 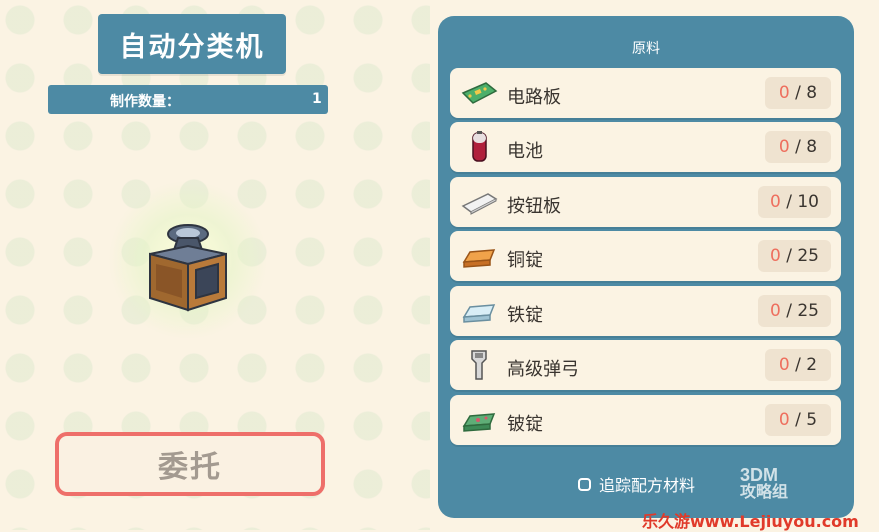 I want to click on quantity-value: 1, so click(x=317, y=99).